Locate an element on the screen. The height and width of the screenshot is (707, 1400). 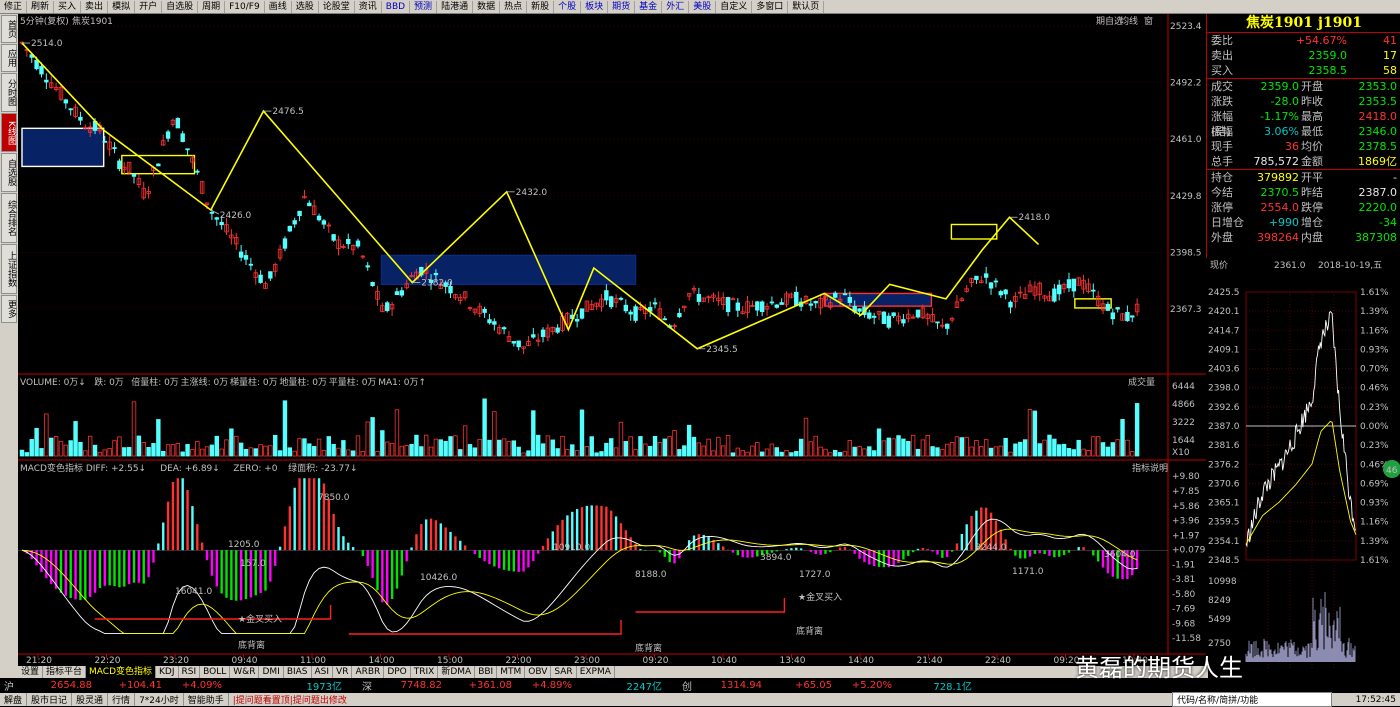
status-item: 股灵通 is located at coordinates (90, 699).